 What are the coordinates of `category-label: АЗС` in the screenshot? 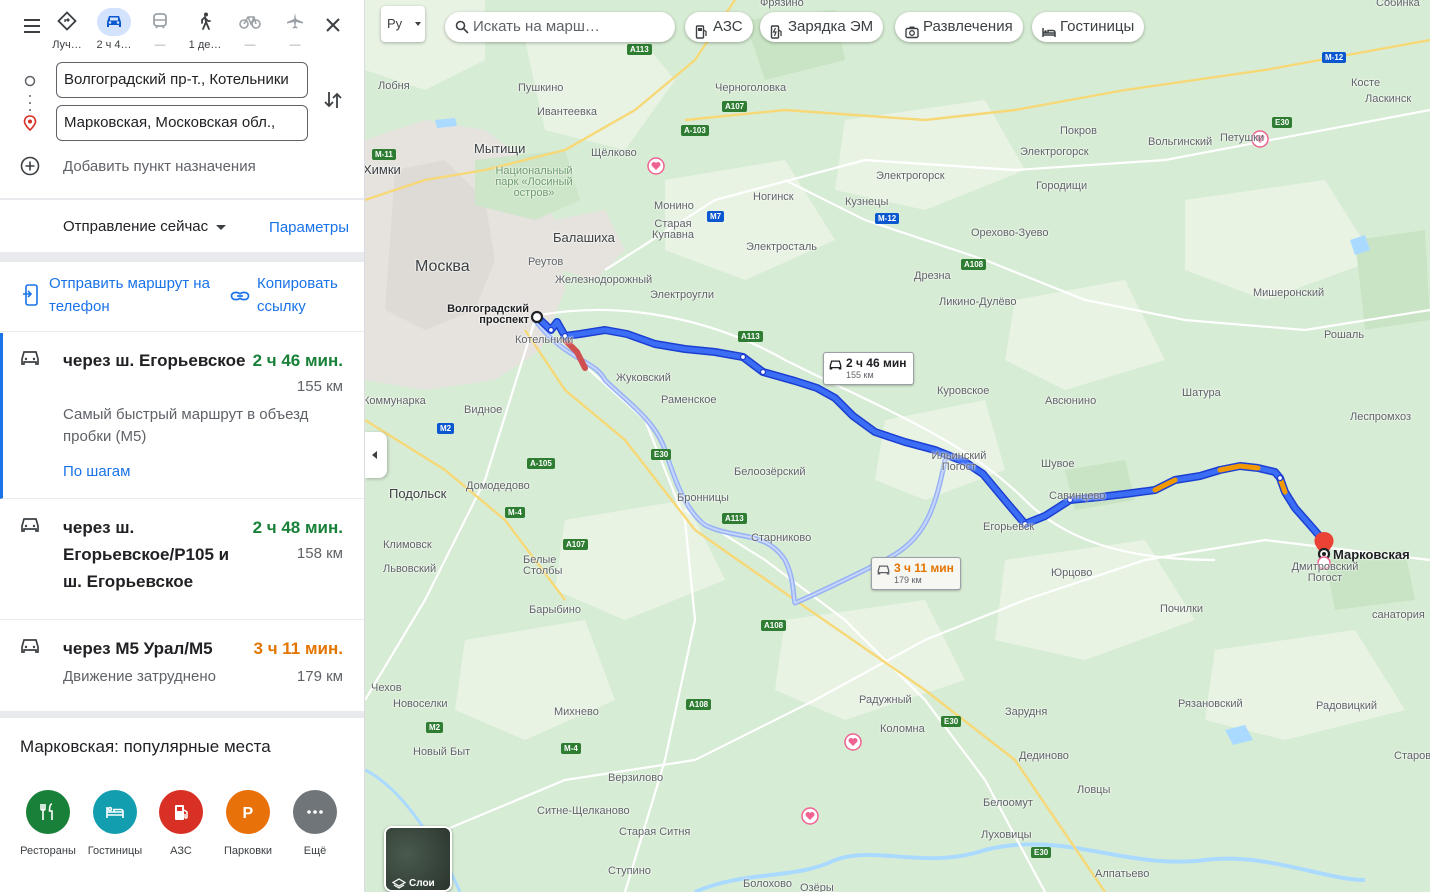 It's located at (181, 851).